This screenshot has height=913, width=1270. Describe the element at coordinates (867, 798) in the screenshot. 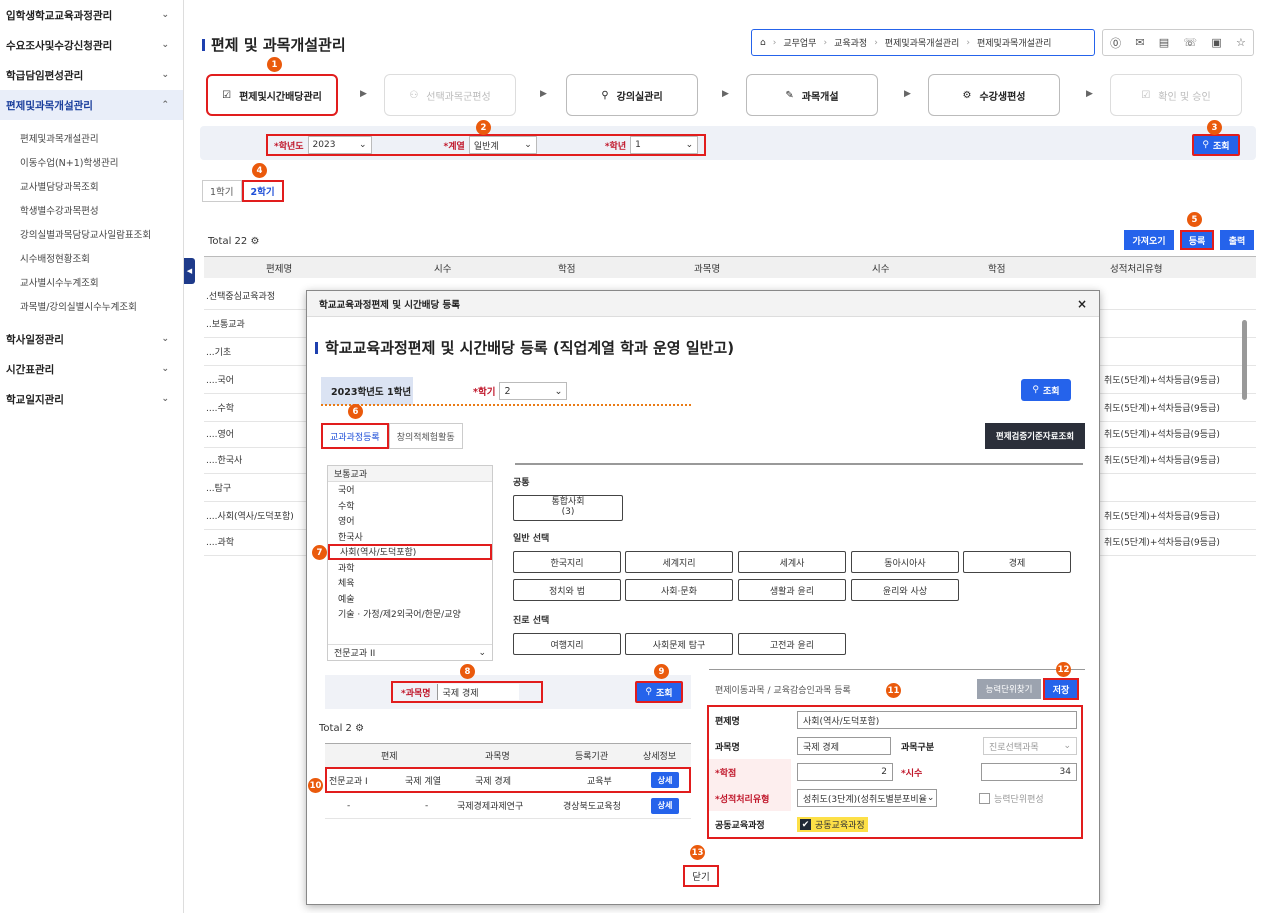

I see `grading-type-select: 성취도(3단계)(성취도별분포비율 ⌄` at that location.